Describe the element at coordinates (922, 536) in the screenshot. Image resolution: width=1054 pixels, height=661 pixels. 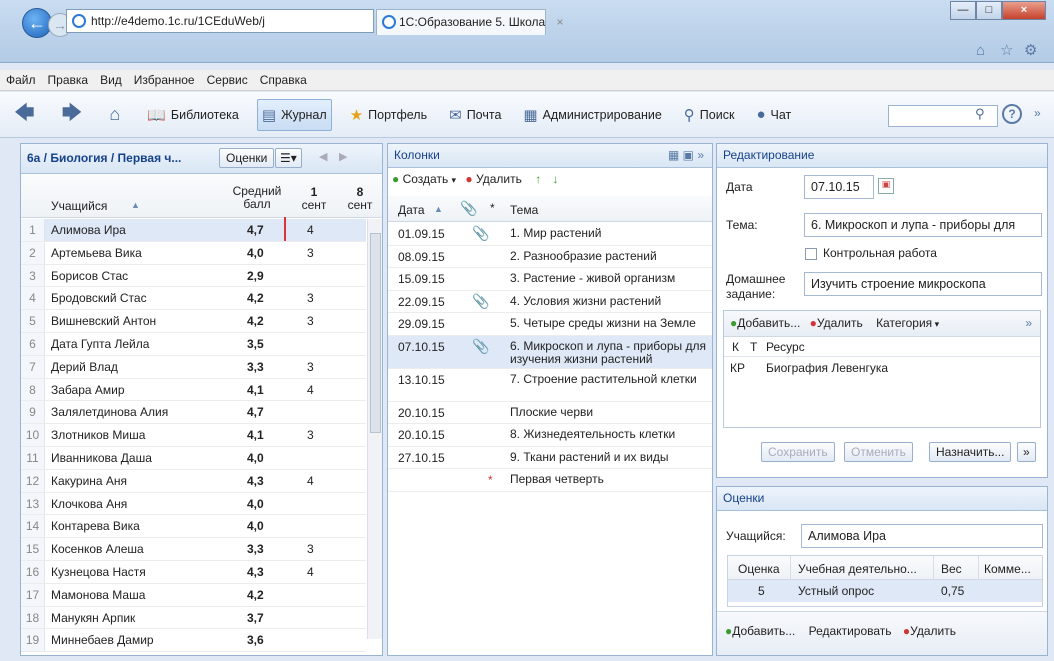
I see `student-field: Алимова Ира` at that location.